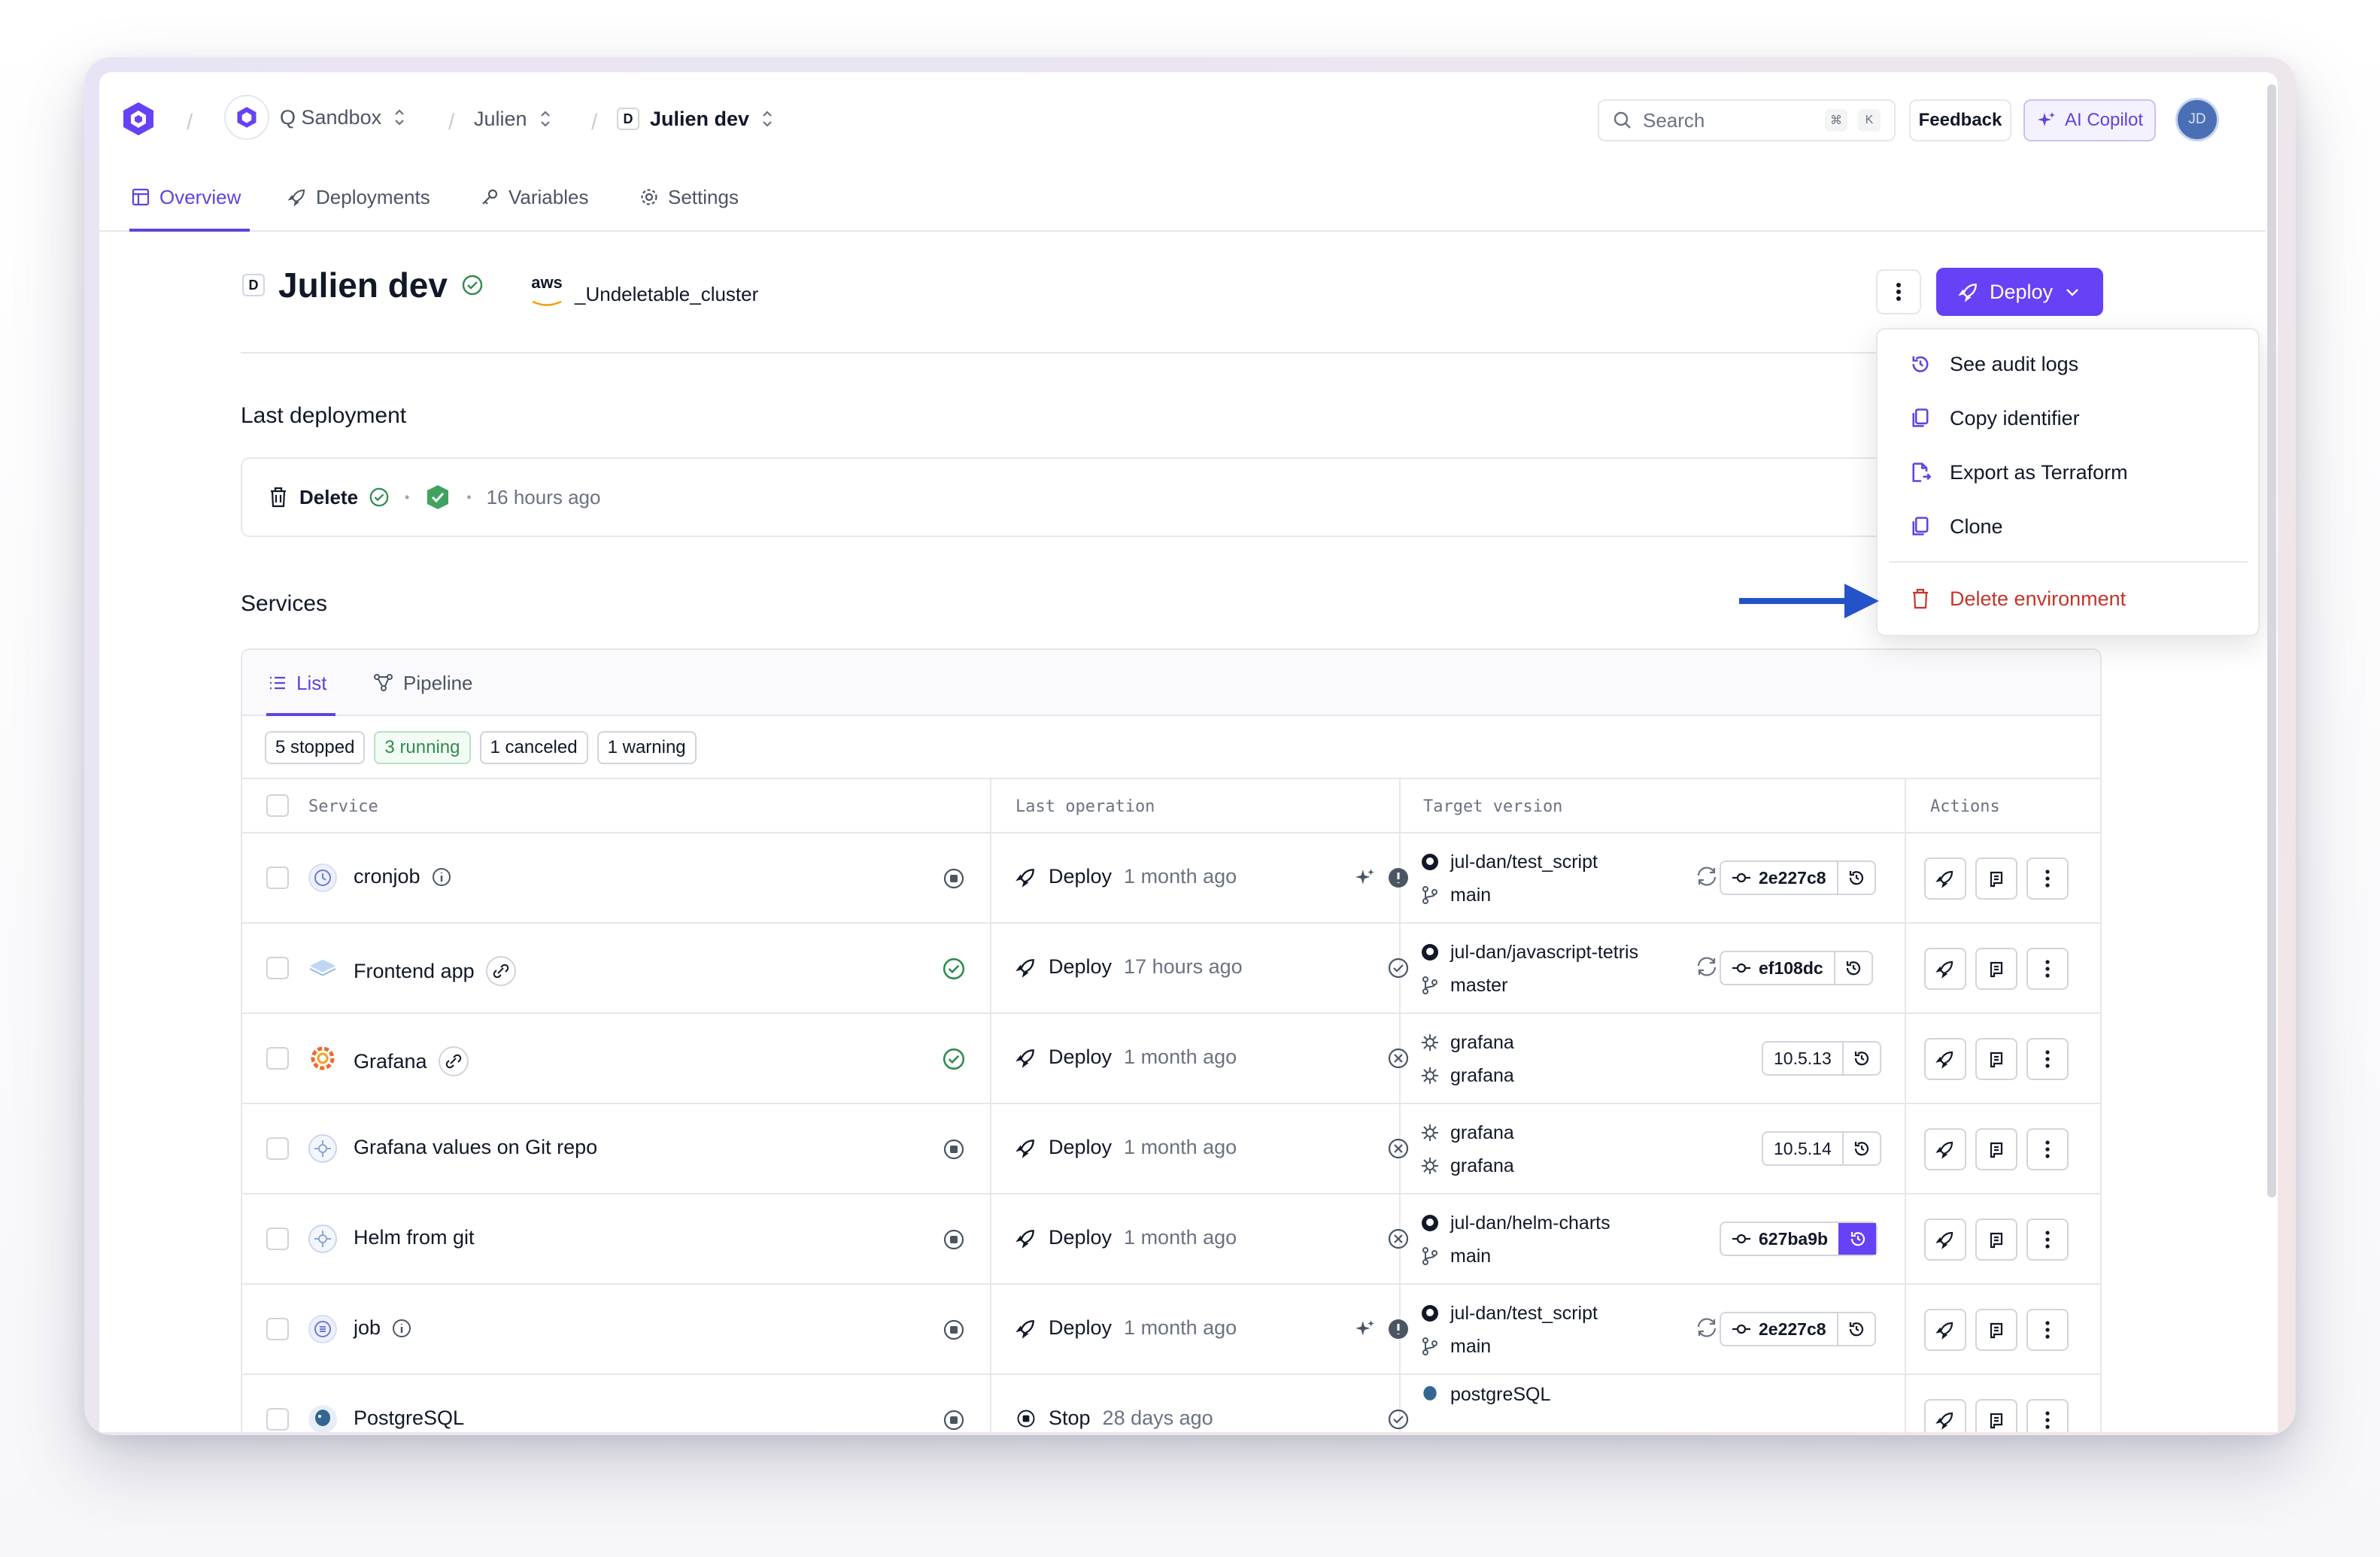 The height and width of the screenshot is (1557, 2380). What do you see at coordinates (284, 603) in the screenshot?
I see `services-title: Services` at bounding box center [284, 603].